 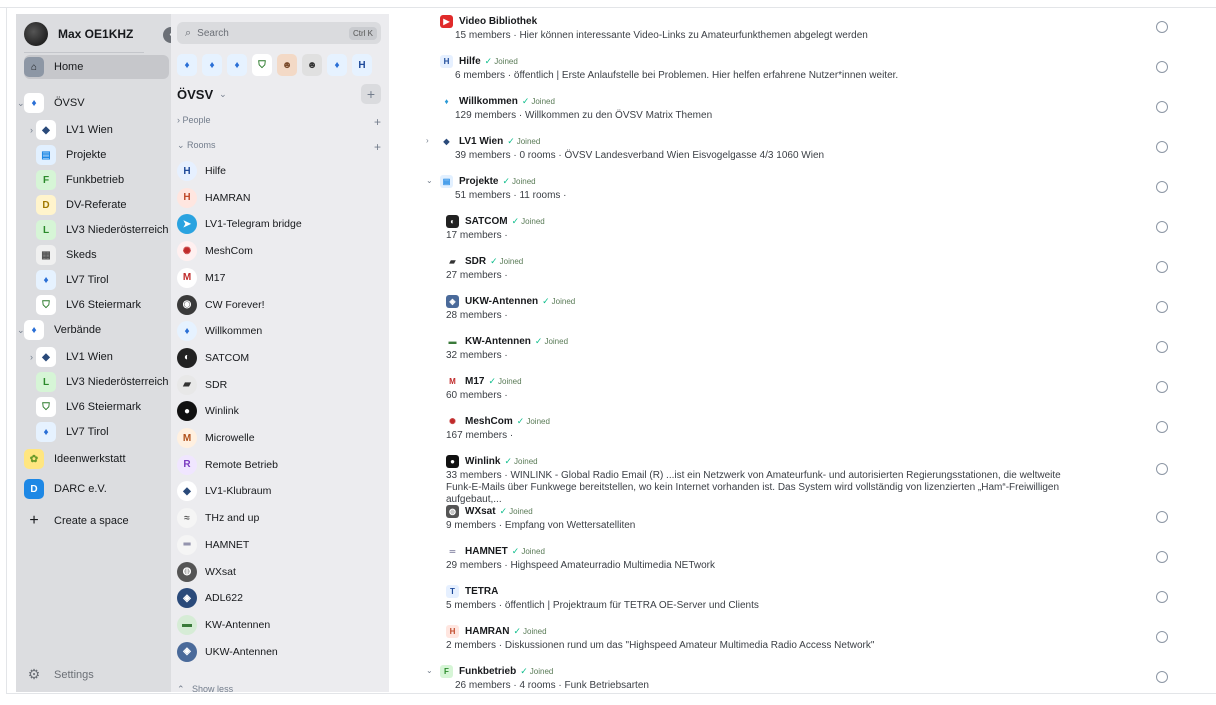 I want to click on breadcrumb-avatar: H, so click(x=362, y=65).